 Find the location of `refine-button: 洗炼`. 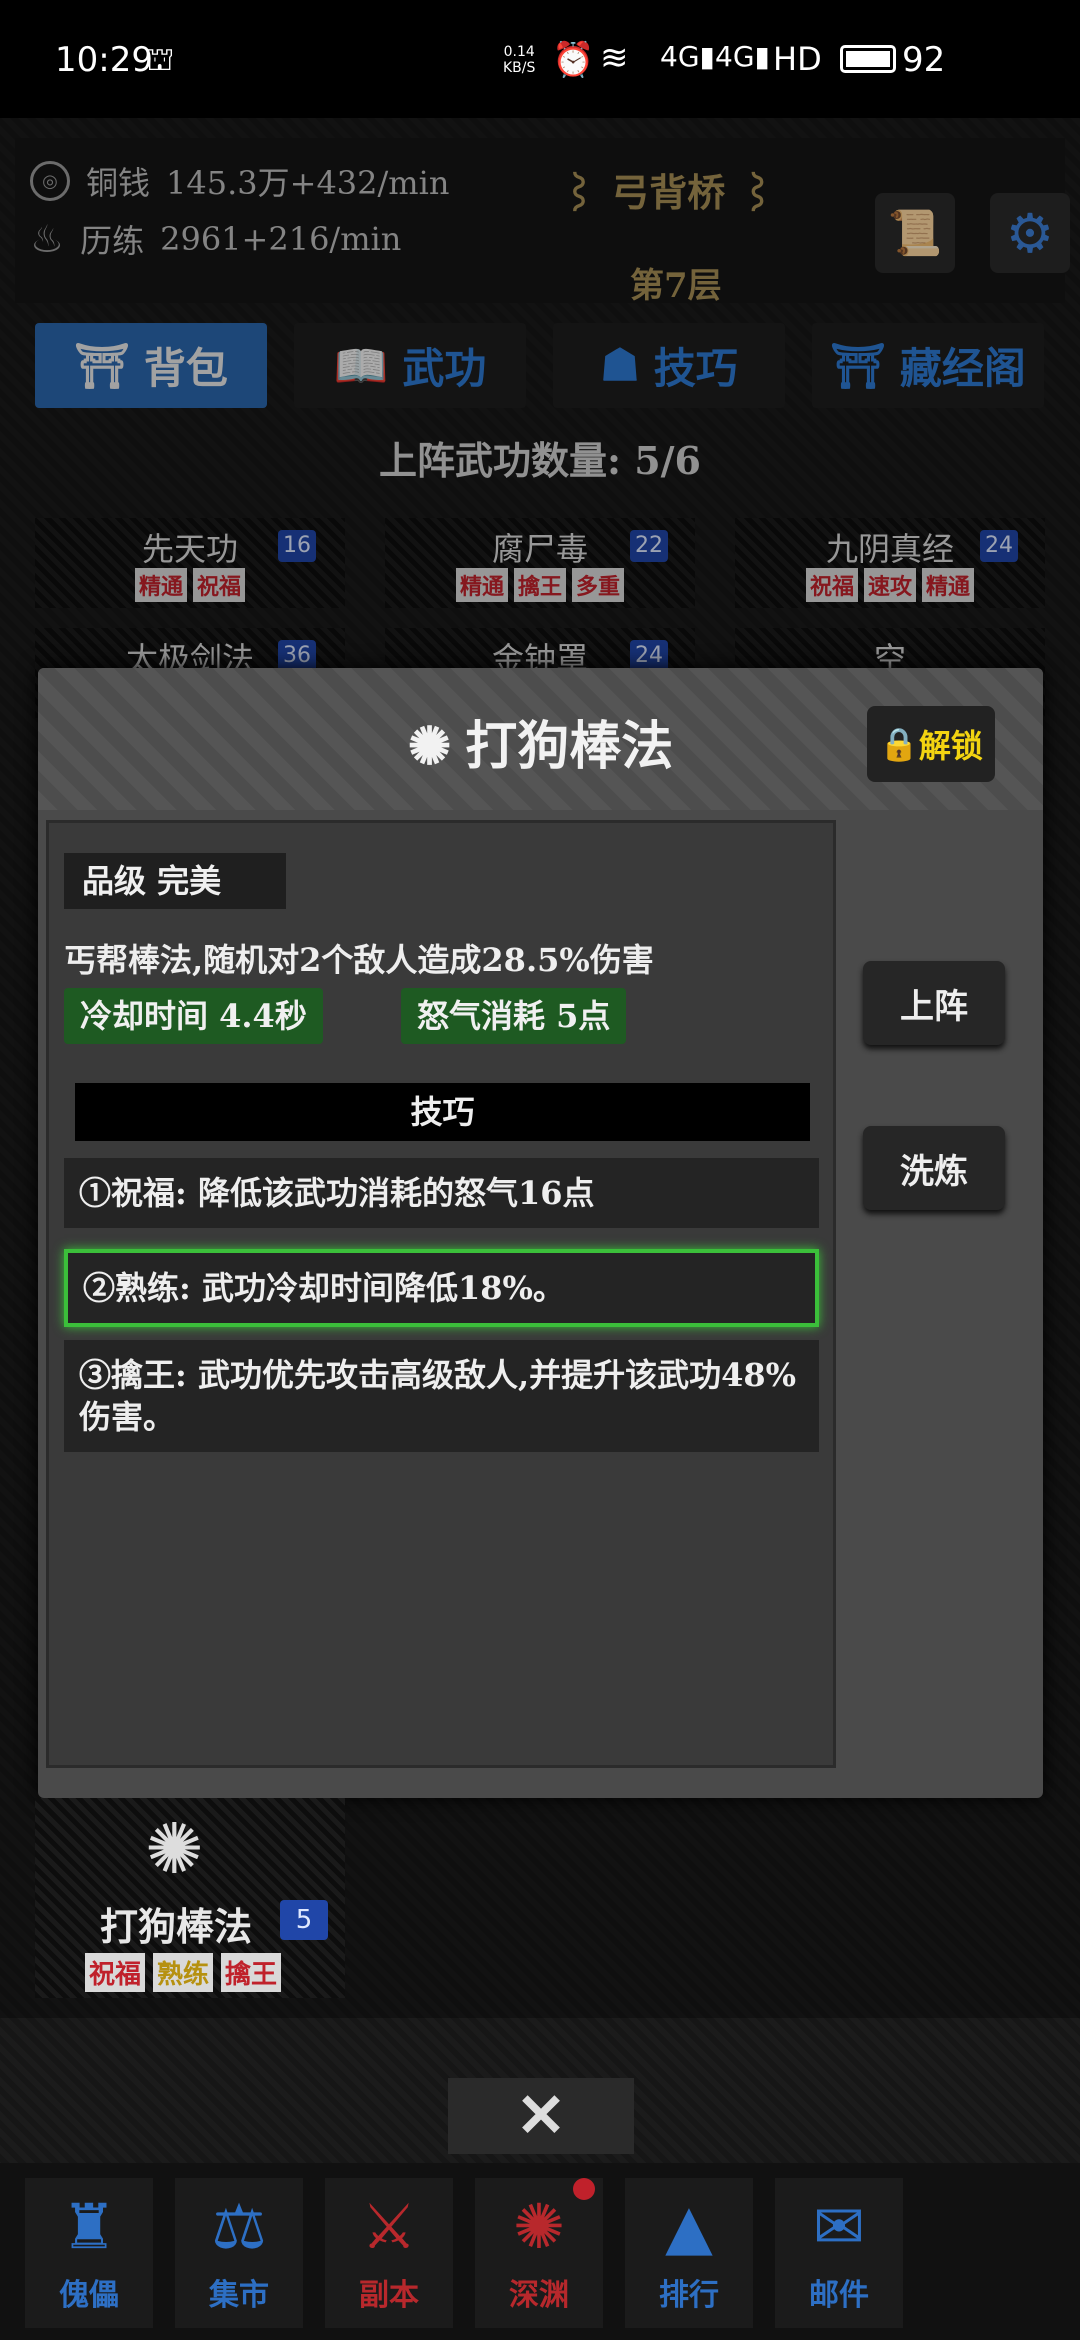

refine-button: 洗炼 is located at coordinates (934, 1168).